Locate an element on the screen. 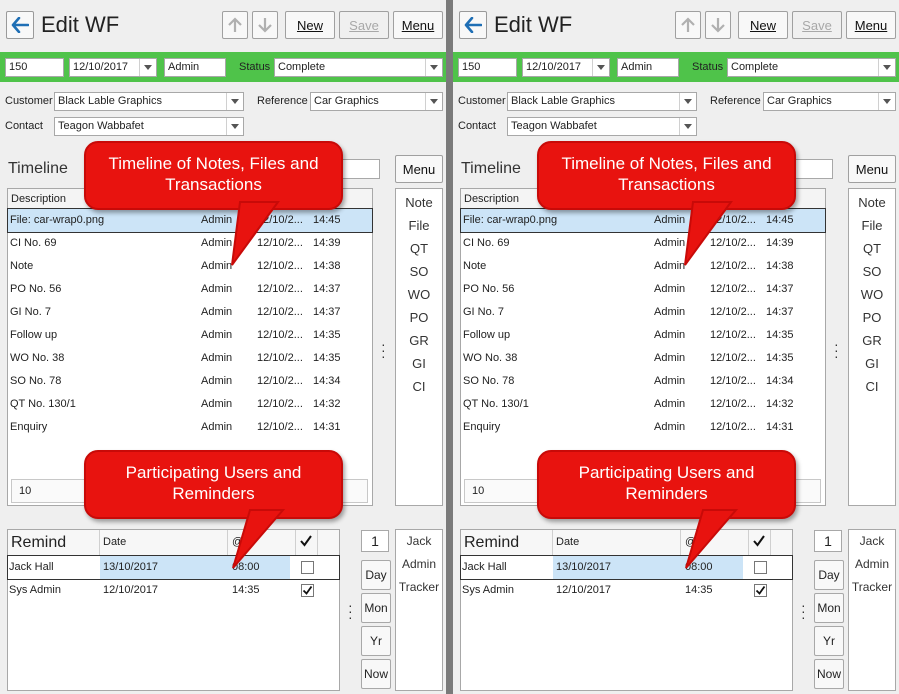  table-row: QT No. 130/1 Admin 12/10/2... 14:32 is located at coordinates (643, 404).